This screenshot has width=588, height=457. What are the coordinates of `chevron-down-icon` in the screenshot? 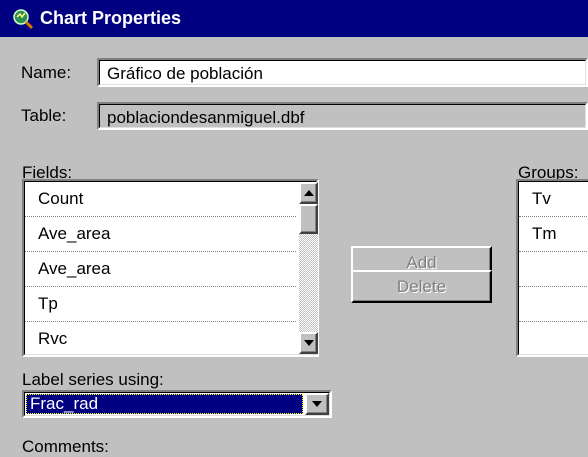 It's located at (317, 404).